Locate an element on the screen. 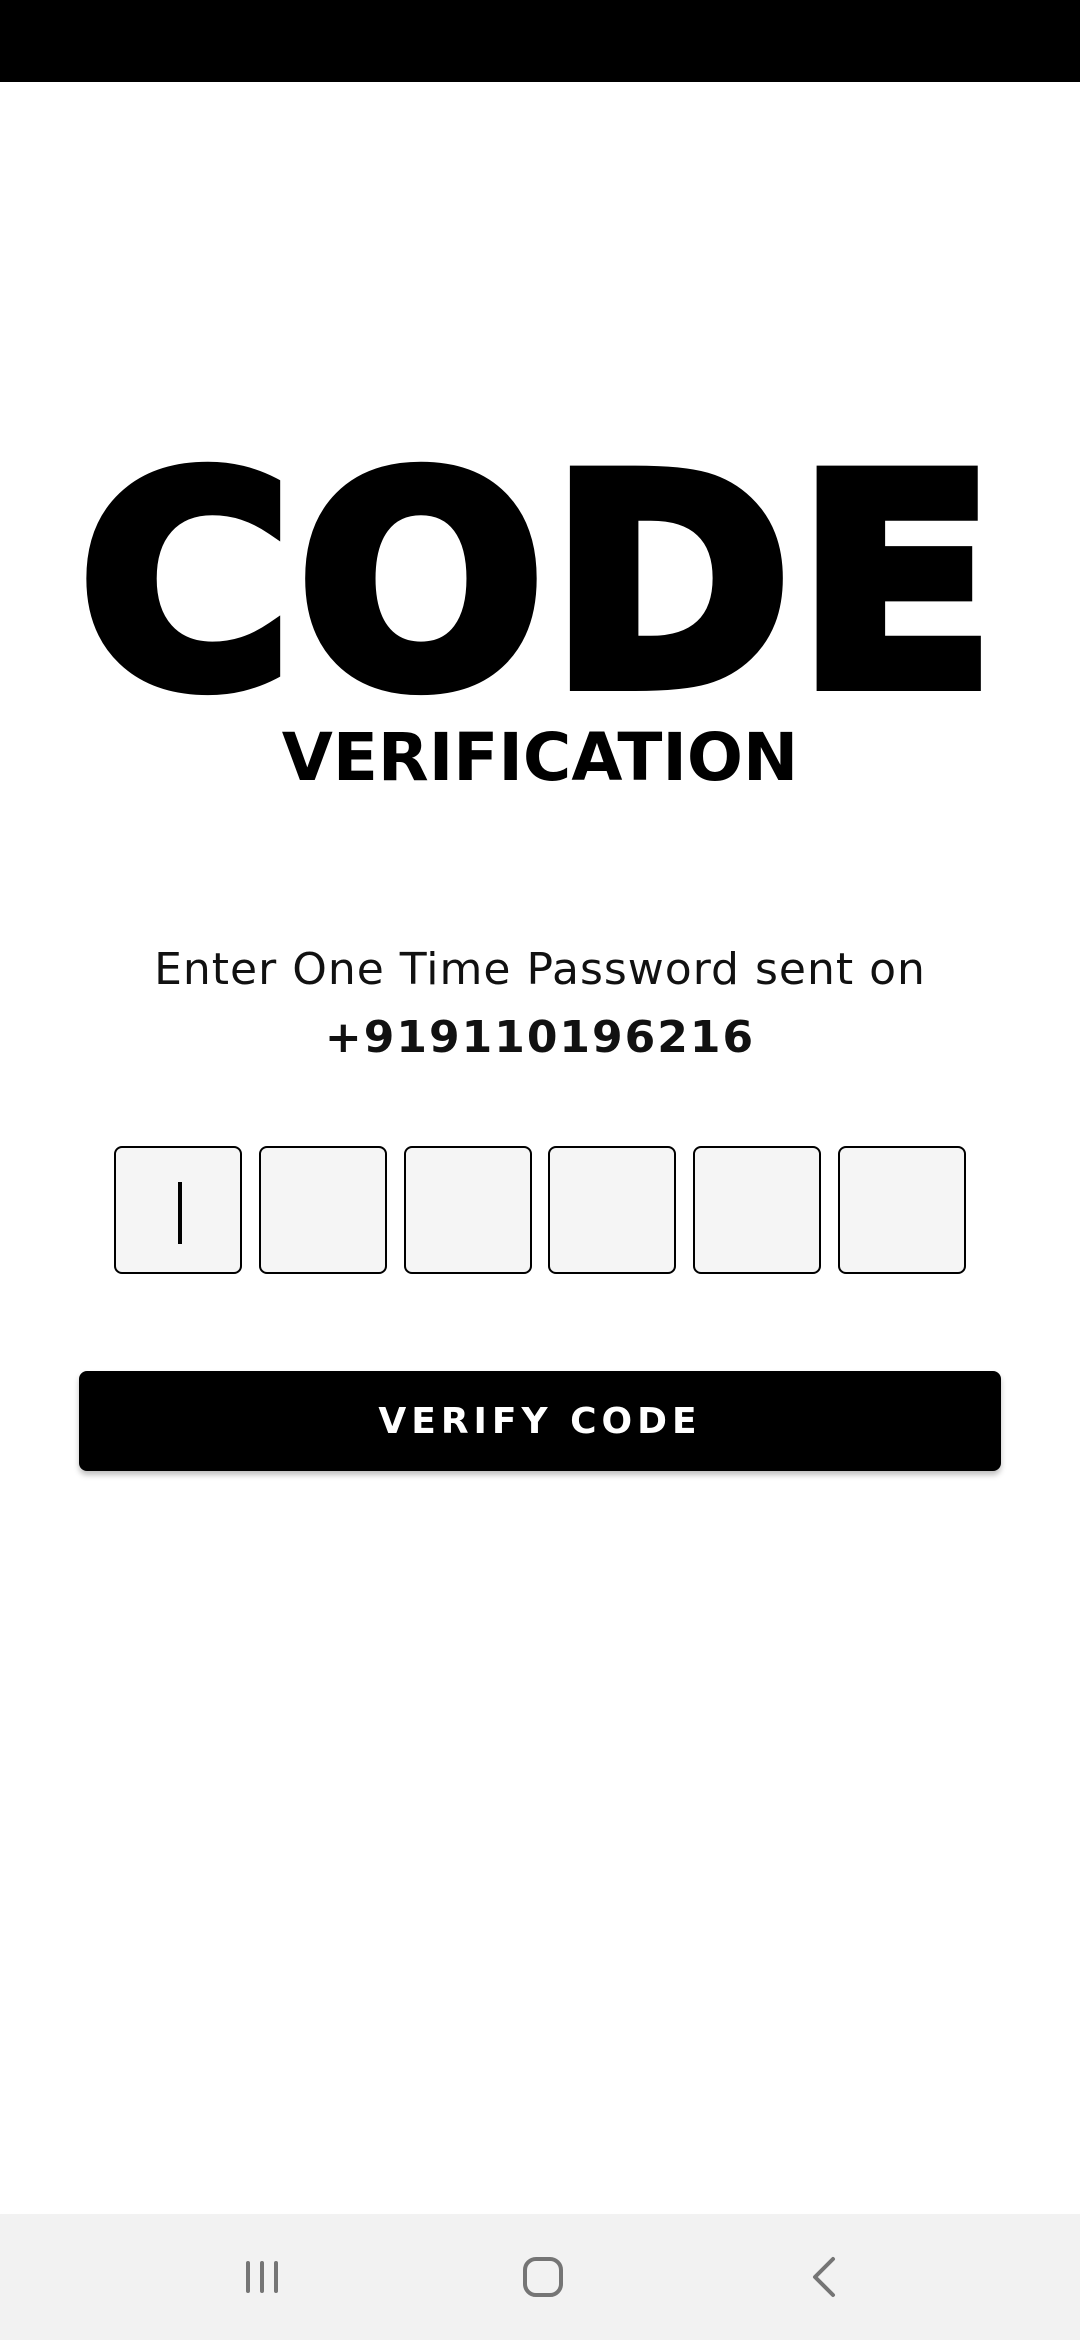 Image resolution: width=1080 pixels, height=2340 pixels. system-navigation-bar is located at coordinates (540, 2277).